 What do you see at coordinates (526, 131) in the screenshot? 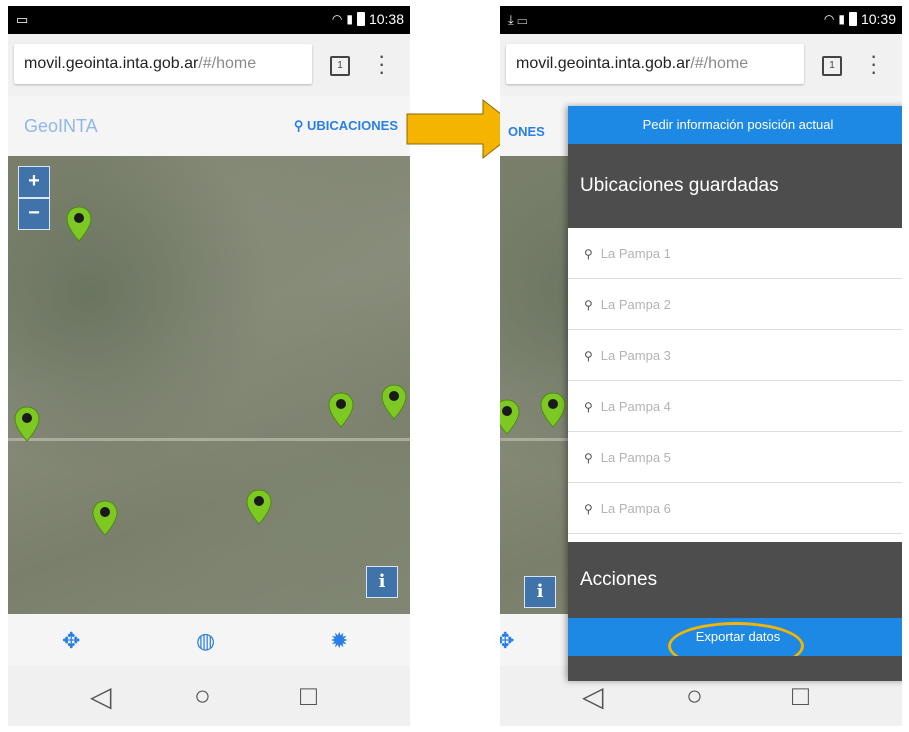
I see `locations-link-fragment: ONES` at bounding box center [526, 131].